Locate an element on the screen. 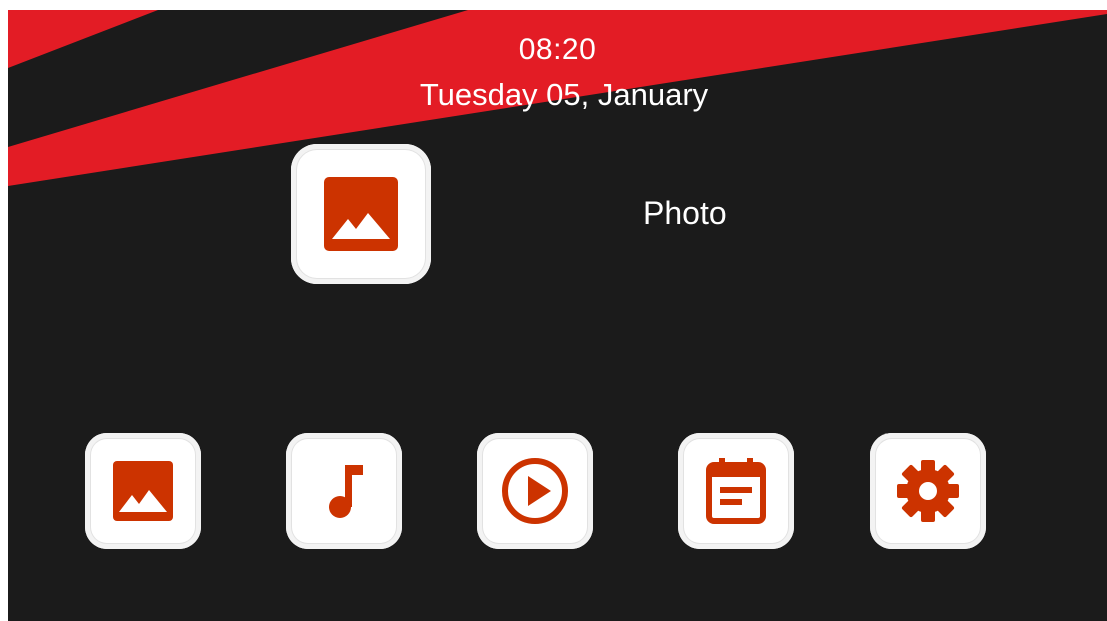 This screenshot has height=621, width=1107. focused-app-label: Photo is located at coordinates (685, 213).